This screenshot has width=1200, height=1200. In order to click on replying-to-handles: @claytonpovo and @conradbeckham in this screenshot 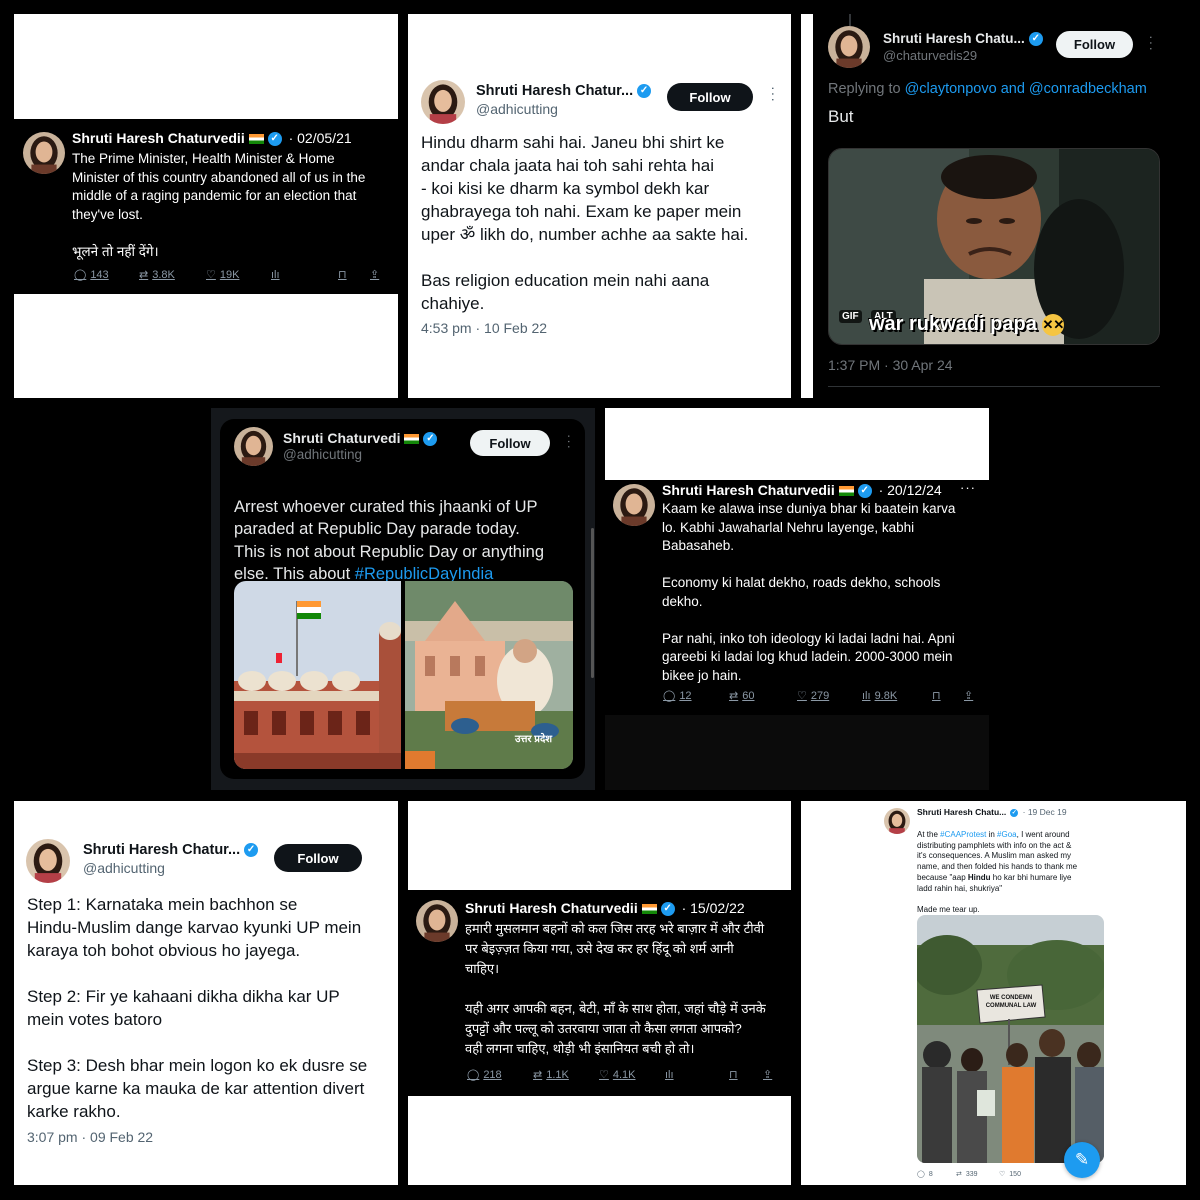, I will do `click(1026, 89)`.